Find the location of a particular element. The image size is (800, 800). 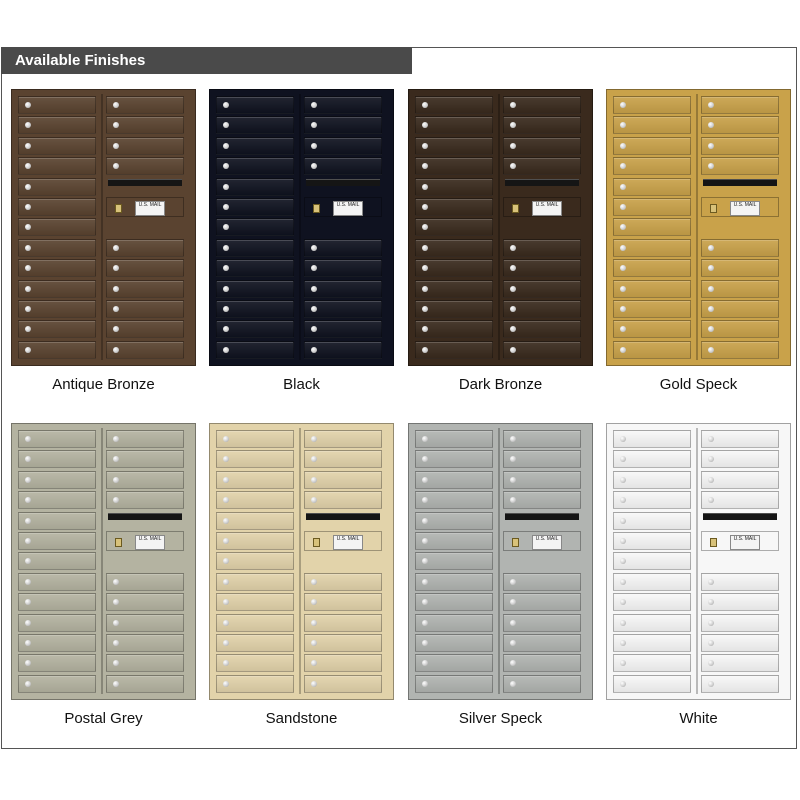

finish-card: U.S. MAIL Silver Speck is located at coordinates (500, 575).